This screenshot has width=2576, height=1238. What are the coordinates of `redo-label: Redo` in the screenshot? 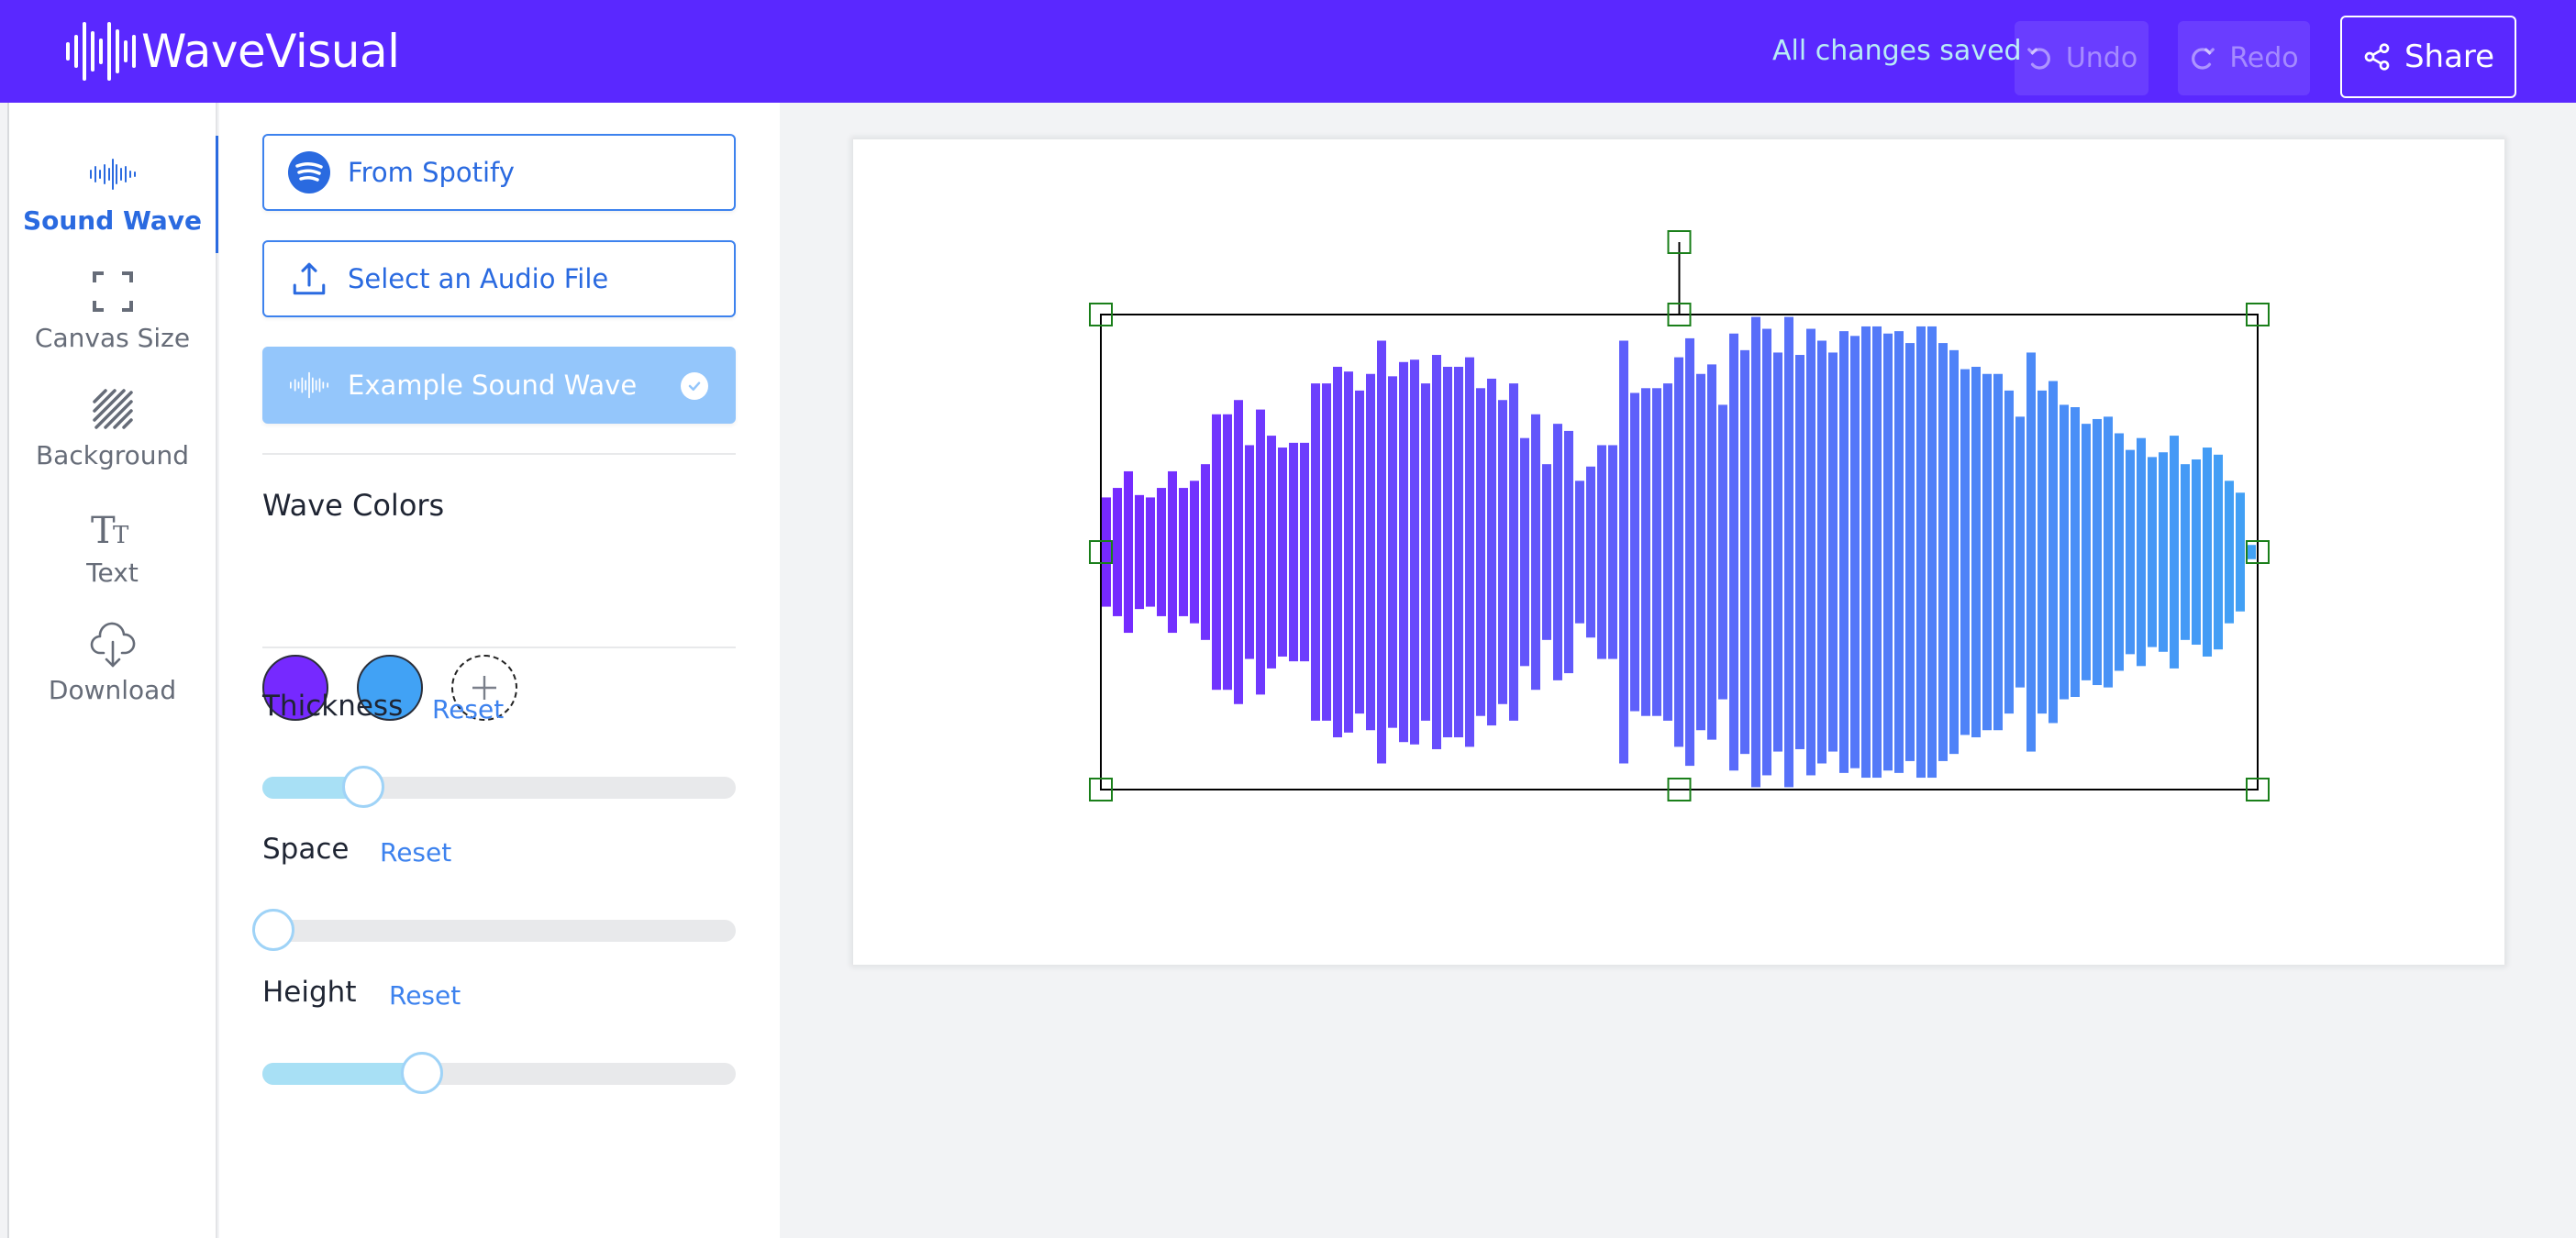 It's located at (2264, 58).